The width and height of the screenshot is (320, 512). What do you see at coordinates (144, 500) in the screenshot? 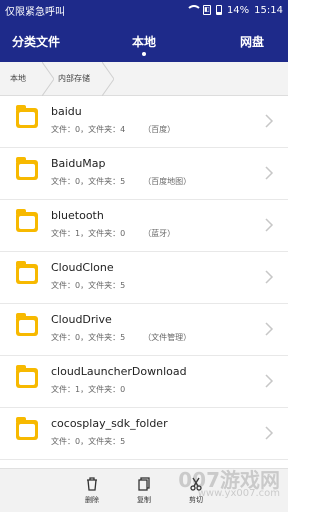
I see `copy-label: 复制` at bounding box center [144, 500].